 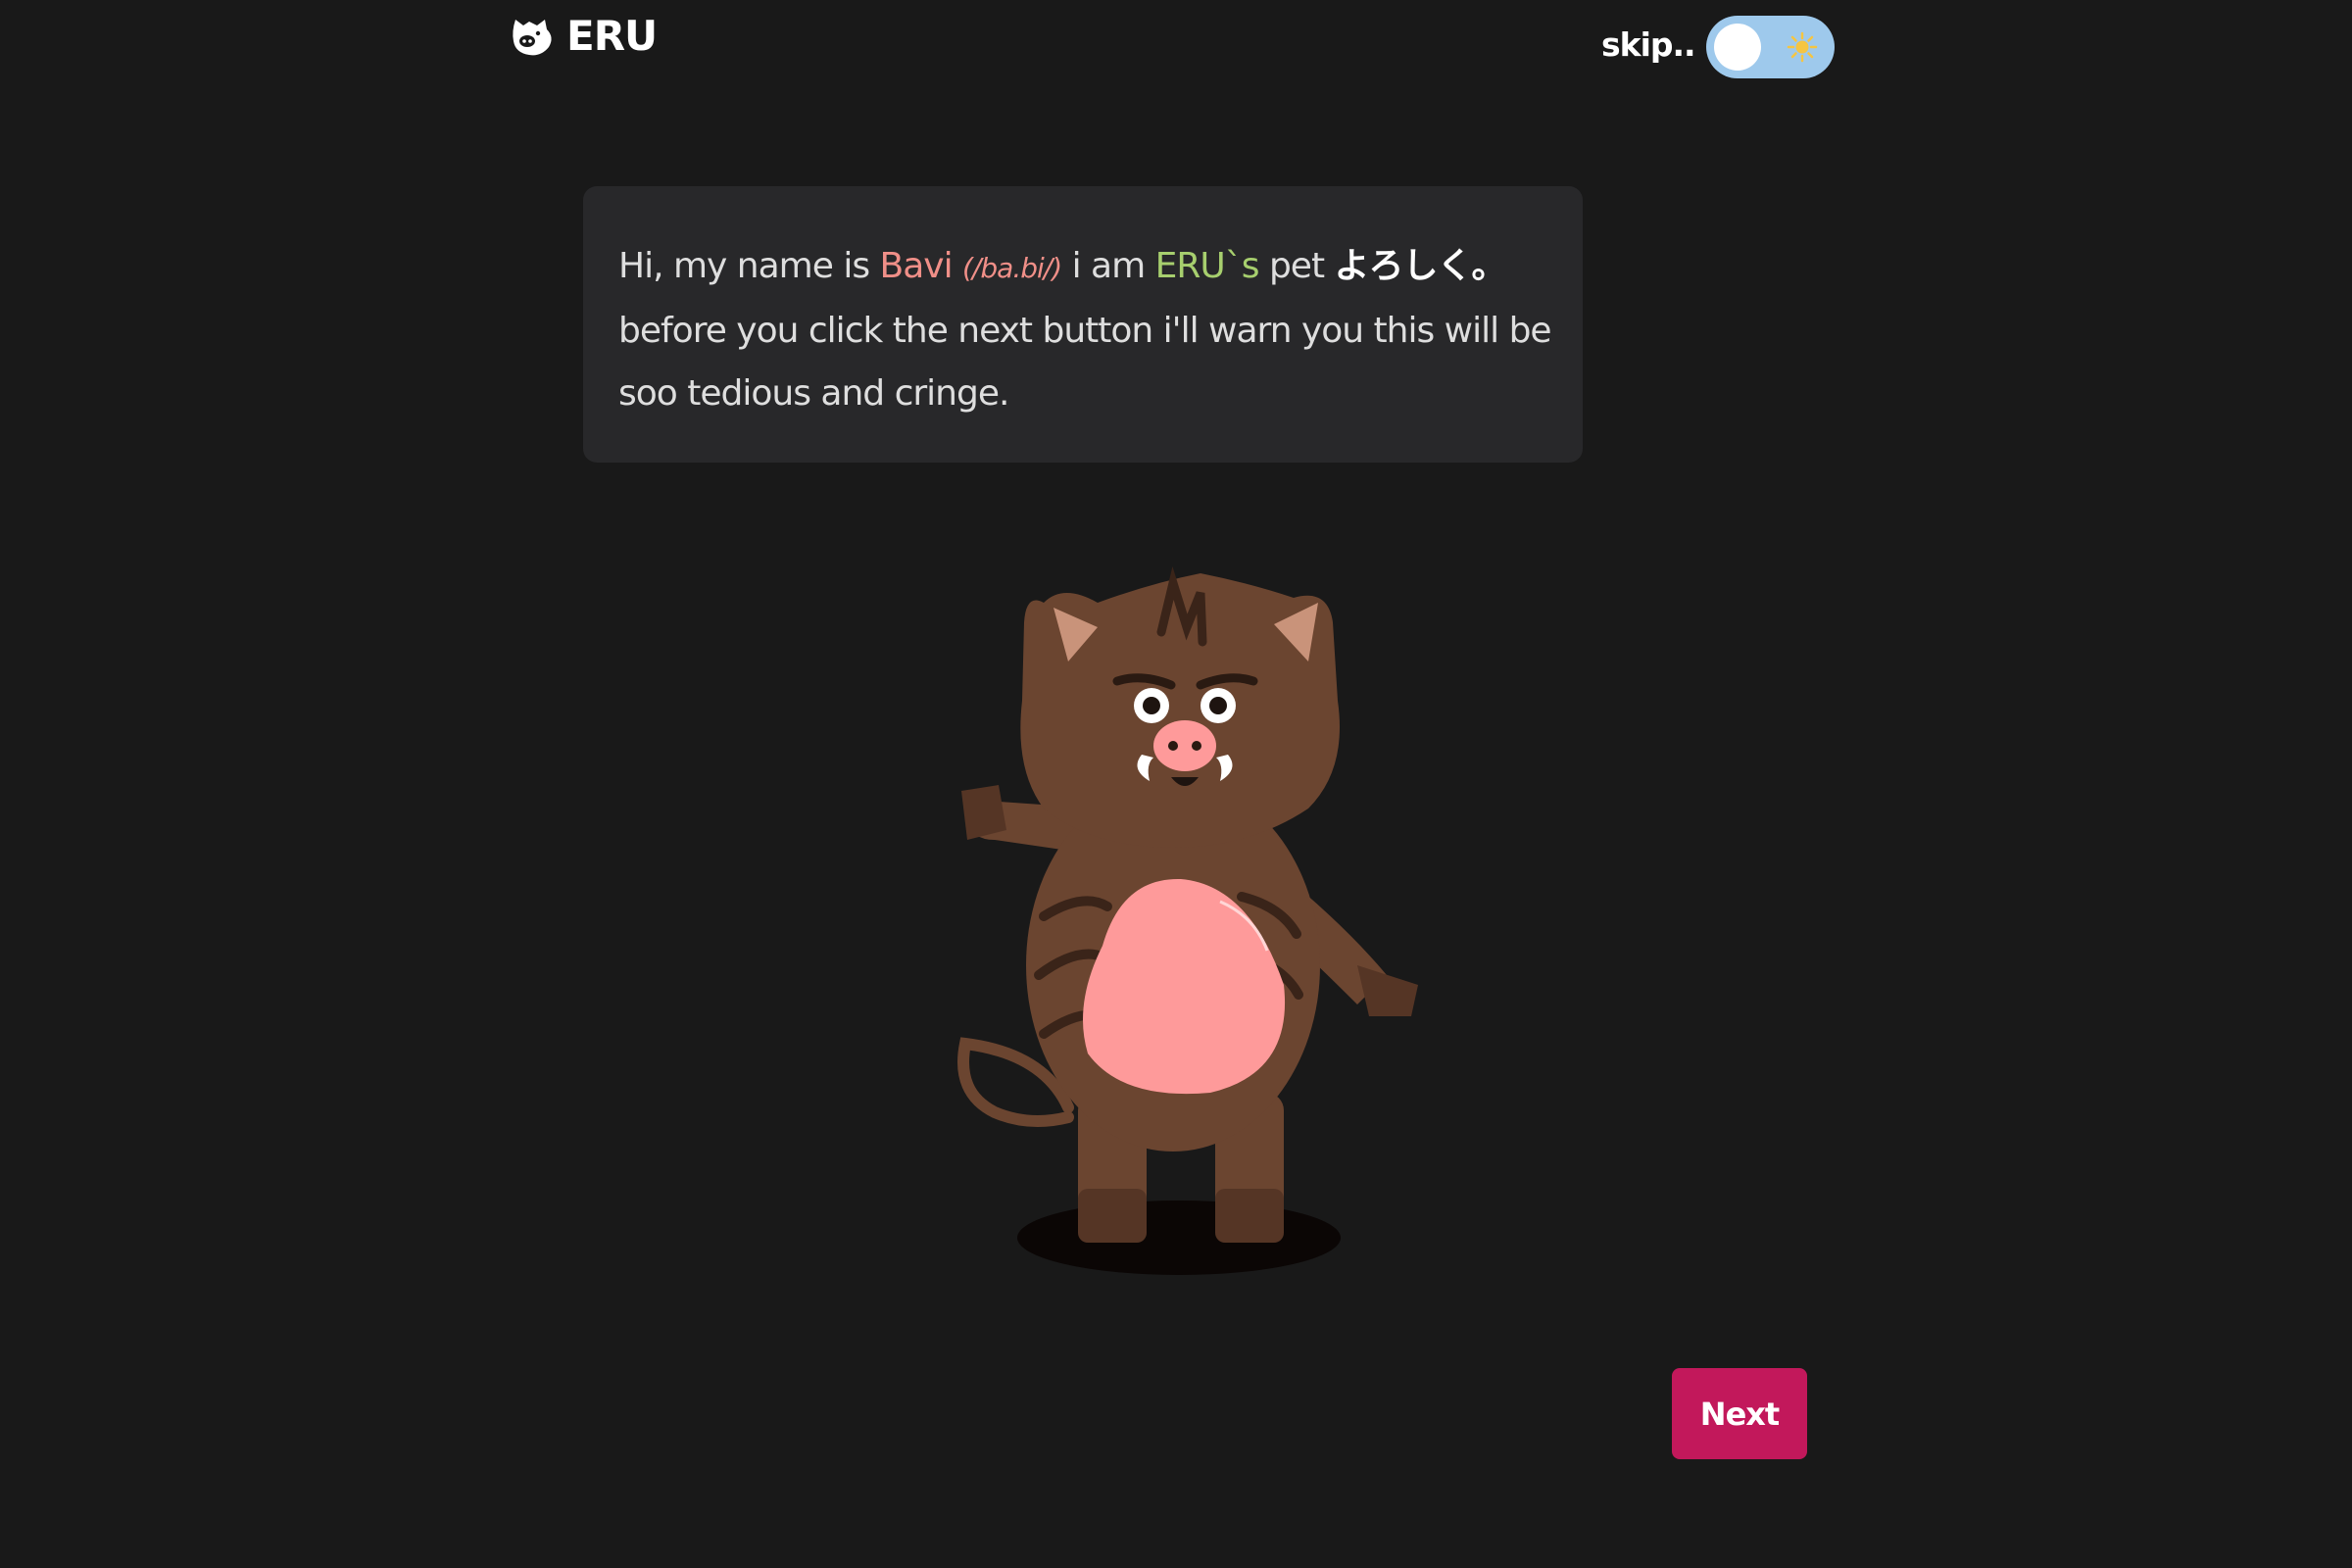 I want to click on toggle-knob, so click(x=1737, y=47).